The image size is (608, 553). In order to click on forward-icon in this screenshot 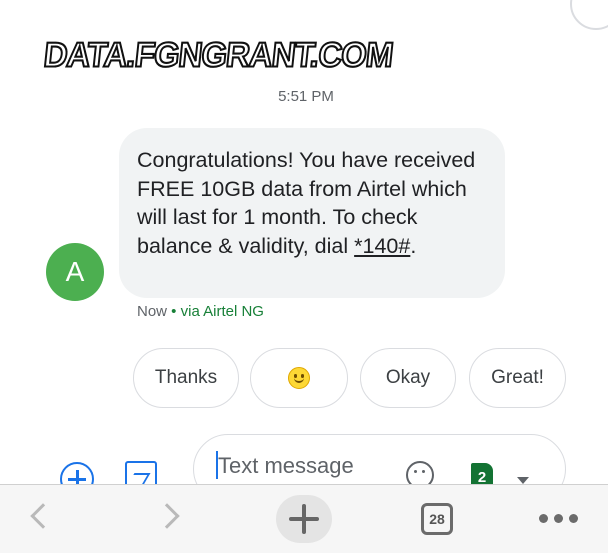, I will do `click(167, 516)`.